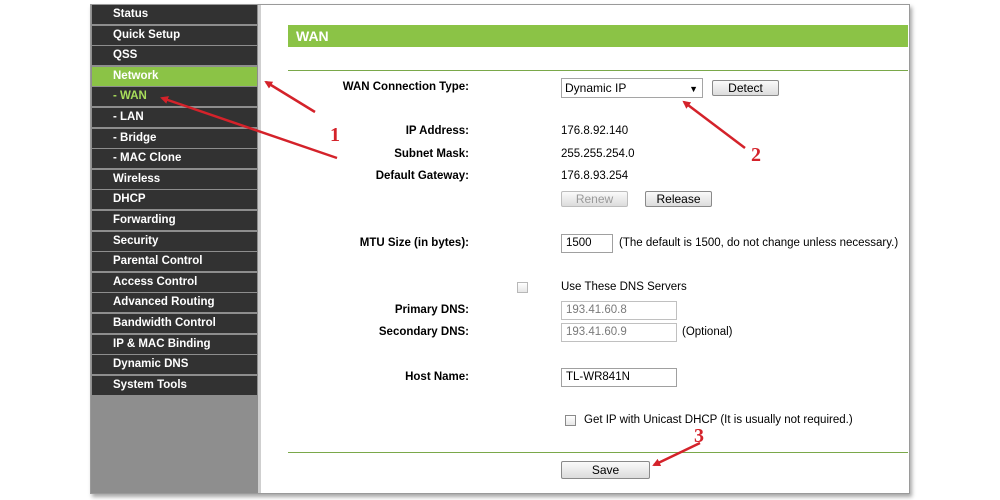 The image size is (1000, 500). Describe the element at coordinates (619, 377) in the screenshot. I see `host-name-input: TL-WR841N` at that location.